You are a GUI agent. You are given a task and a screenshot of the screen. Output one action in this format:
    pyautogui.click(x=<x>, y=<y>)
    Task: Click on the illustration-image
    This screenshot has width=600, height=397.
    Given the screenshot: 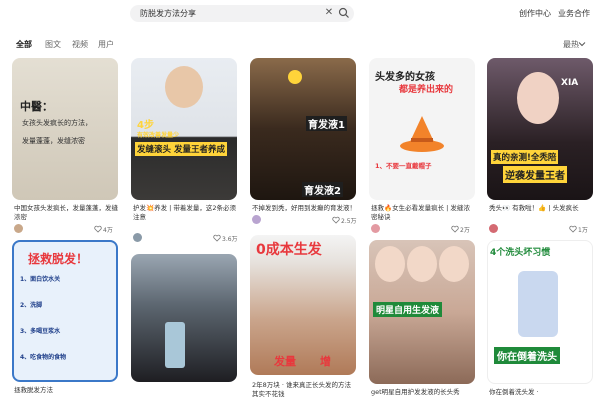 What is the action you would take?
    pyautogui.click(x=538, y=304)
    